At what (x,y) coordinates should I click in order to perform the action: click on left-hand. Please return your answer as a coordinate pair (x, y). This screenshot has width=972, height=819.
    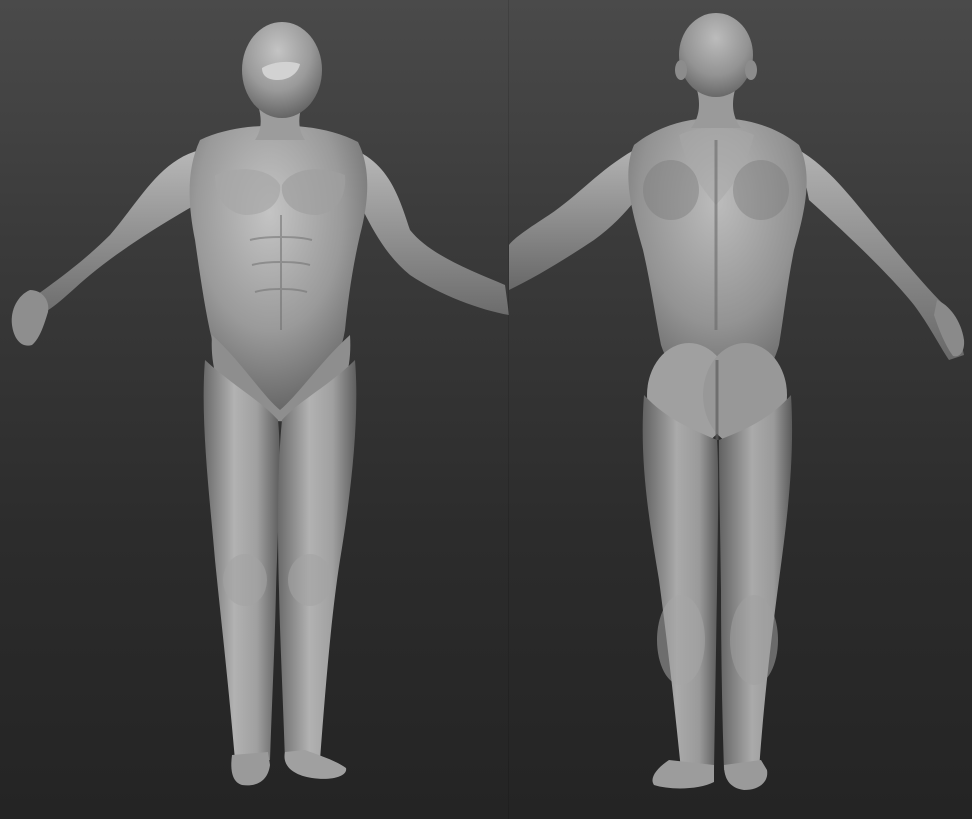
    Looking at the image, I should click on (30, 318).